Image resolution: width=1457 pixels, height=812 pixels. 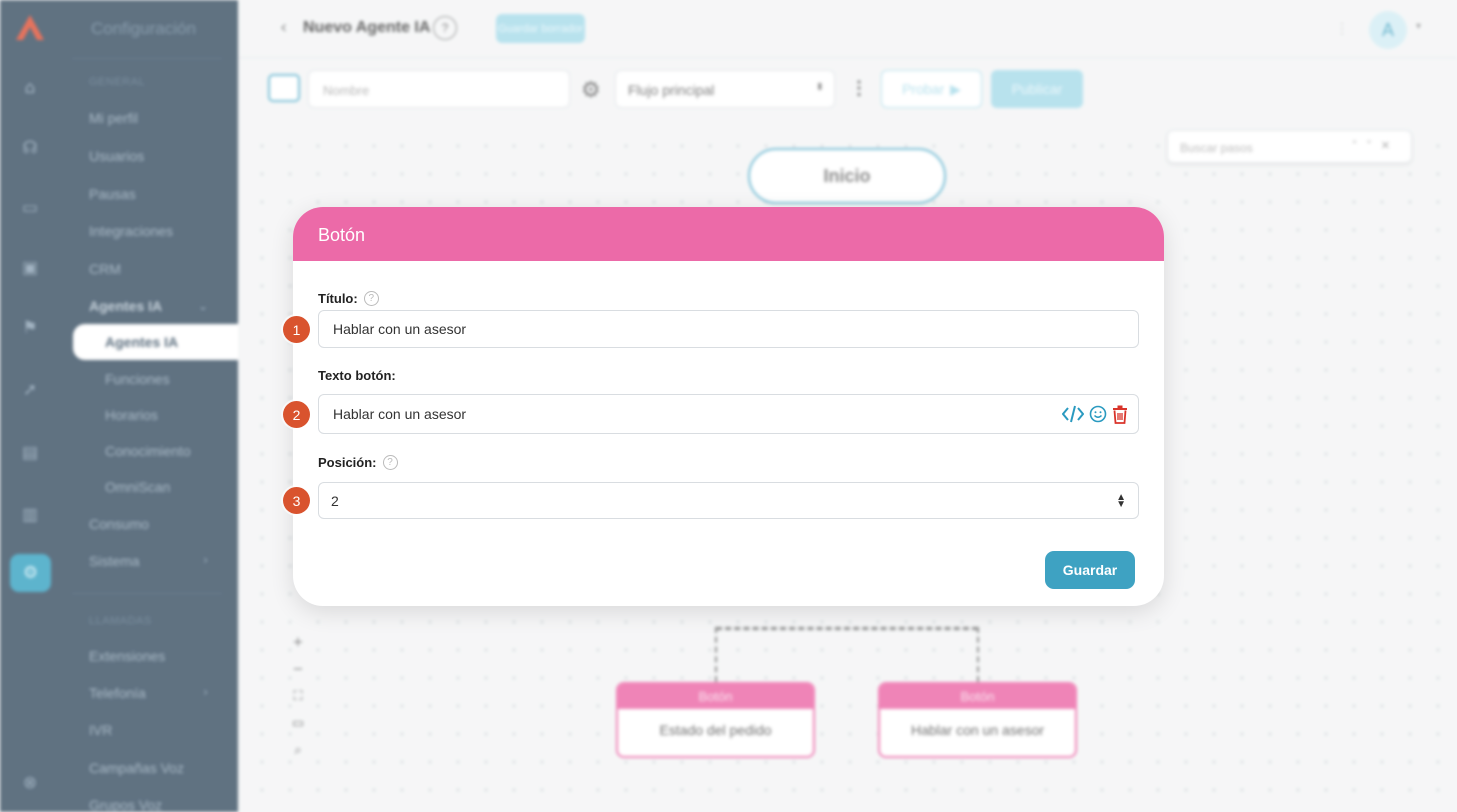 What do you see at coordinates (335, 500) in the screenshot?
I see `position-select-value: 2` at bounding box center [335, 500].